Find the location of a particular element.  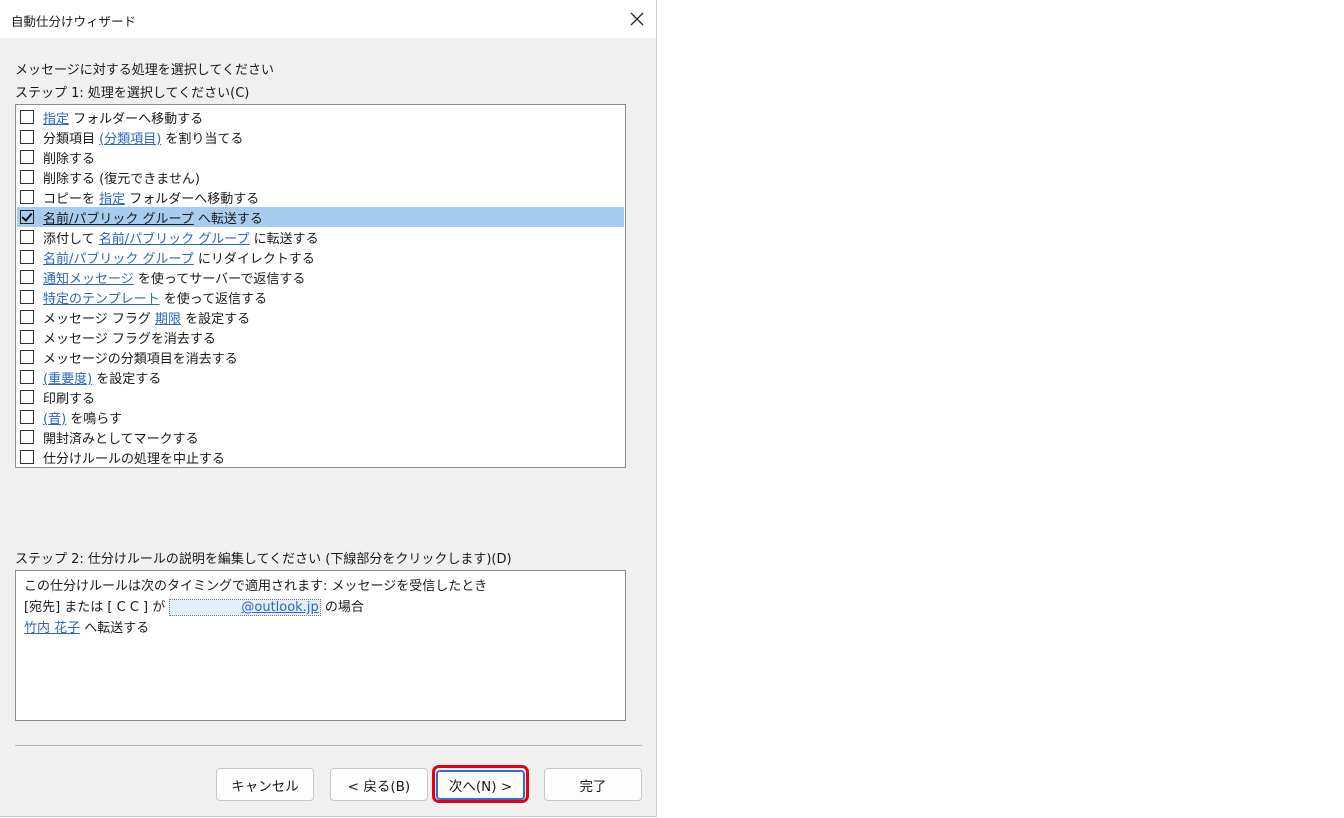

action-suffix: へ転送する is located at coordinates (115, 628).